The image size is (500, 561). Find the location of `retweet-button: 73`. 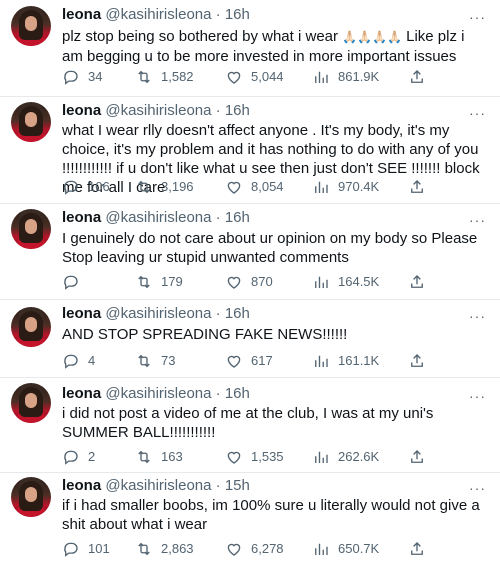

retweet-button: 73 is located at coordinates (155, 361).